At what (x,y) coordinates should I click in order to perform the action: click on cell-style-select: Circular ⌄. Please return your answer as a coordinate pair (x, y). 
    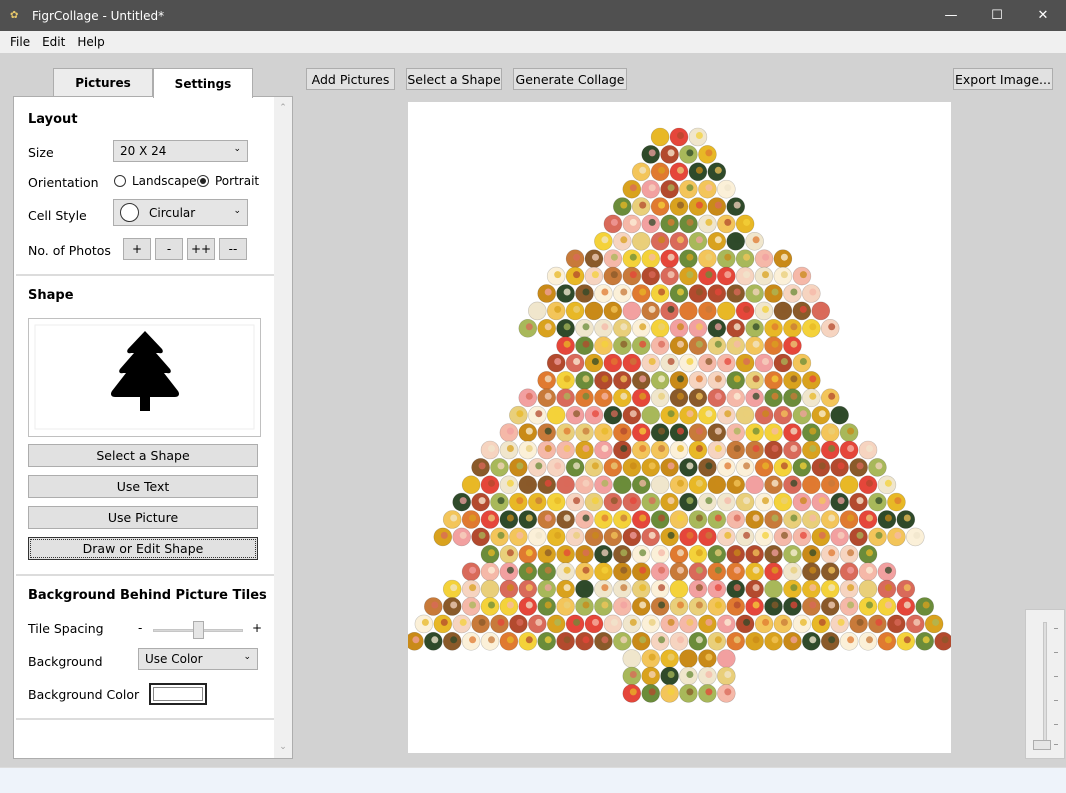
    Looking at the image, I should click on (180, 212).